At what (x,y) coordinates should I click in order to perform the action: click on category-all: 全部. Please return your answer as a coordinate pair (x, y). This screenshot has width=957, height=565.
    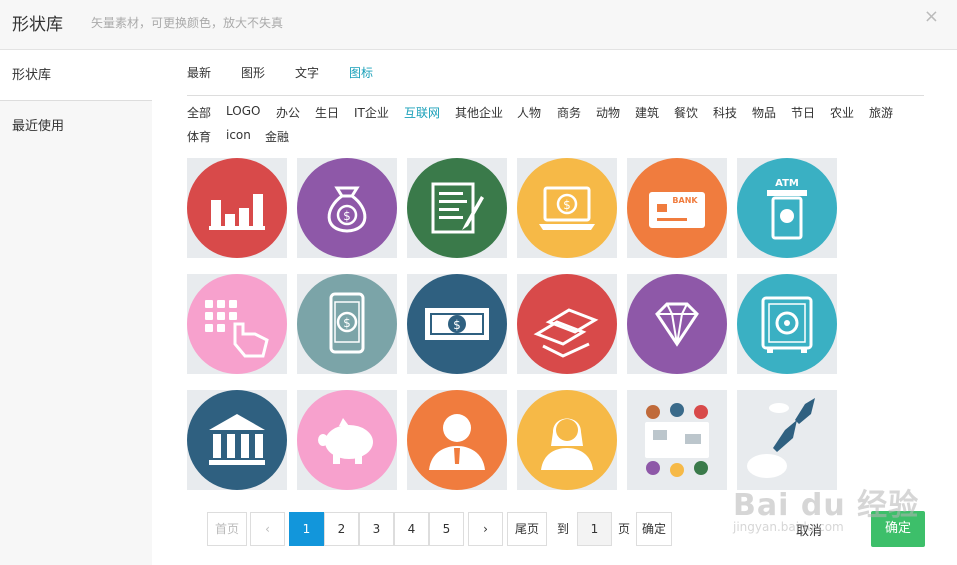
    Looking at the image, I should click on (199, 112).